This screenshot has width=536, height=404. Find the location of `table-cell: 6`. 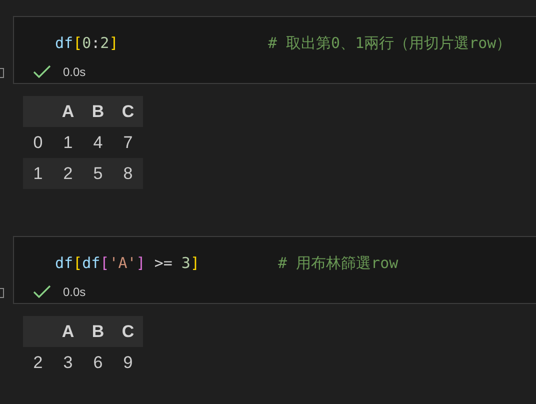

table-cell: 6 is located at coordinates (98, 362).